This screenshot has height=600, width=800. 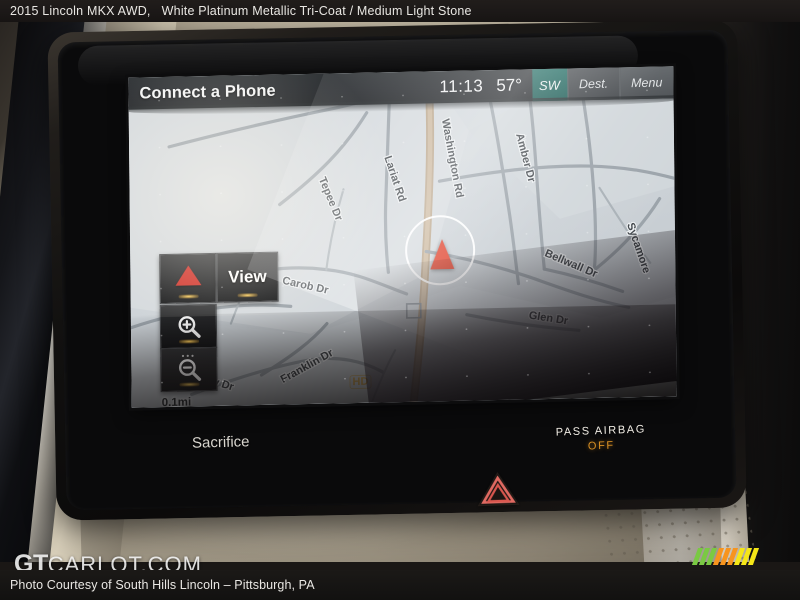 What do you see at coordinates (176, 402) in the screenshot?
I see `map-scale-label: 0.1mi` at bounding box center [176, 402].